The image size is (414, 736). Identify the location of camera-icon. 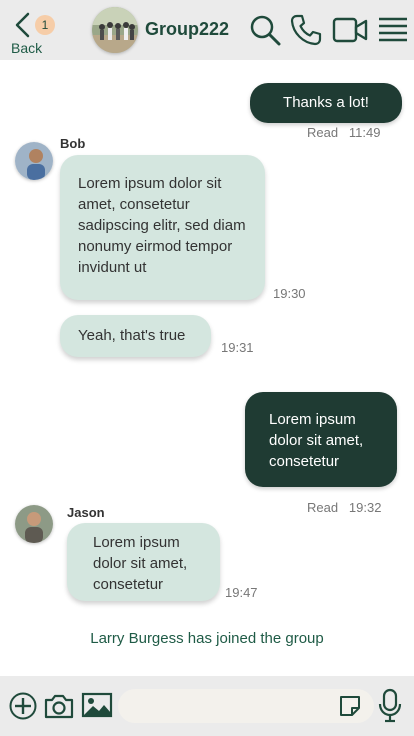
(59, 706).